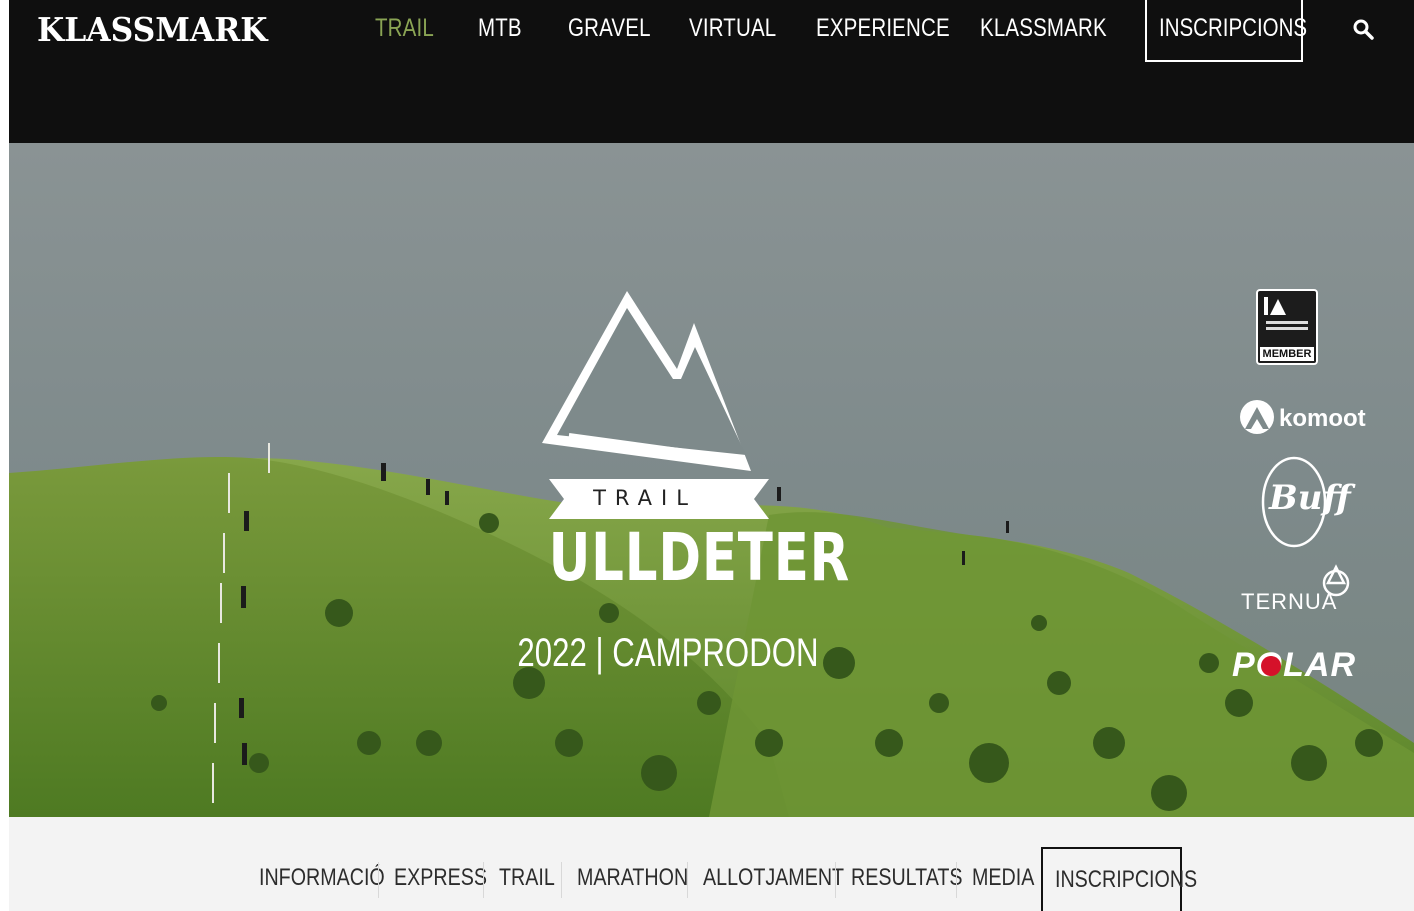 This screenshot has height=911, width=1414. What do you see at coordinates (1257, 417) in the screenshot?
I see `komoot-icon` at bounding box center [1257, 417].